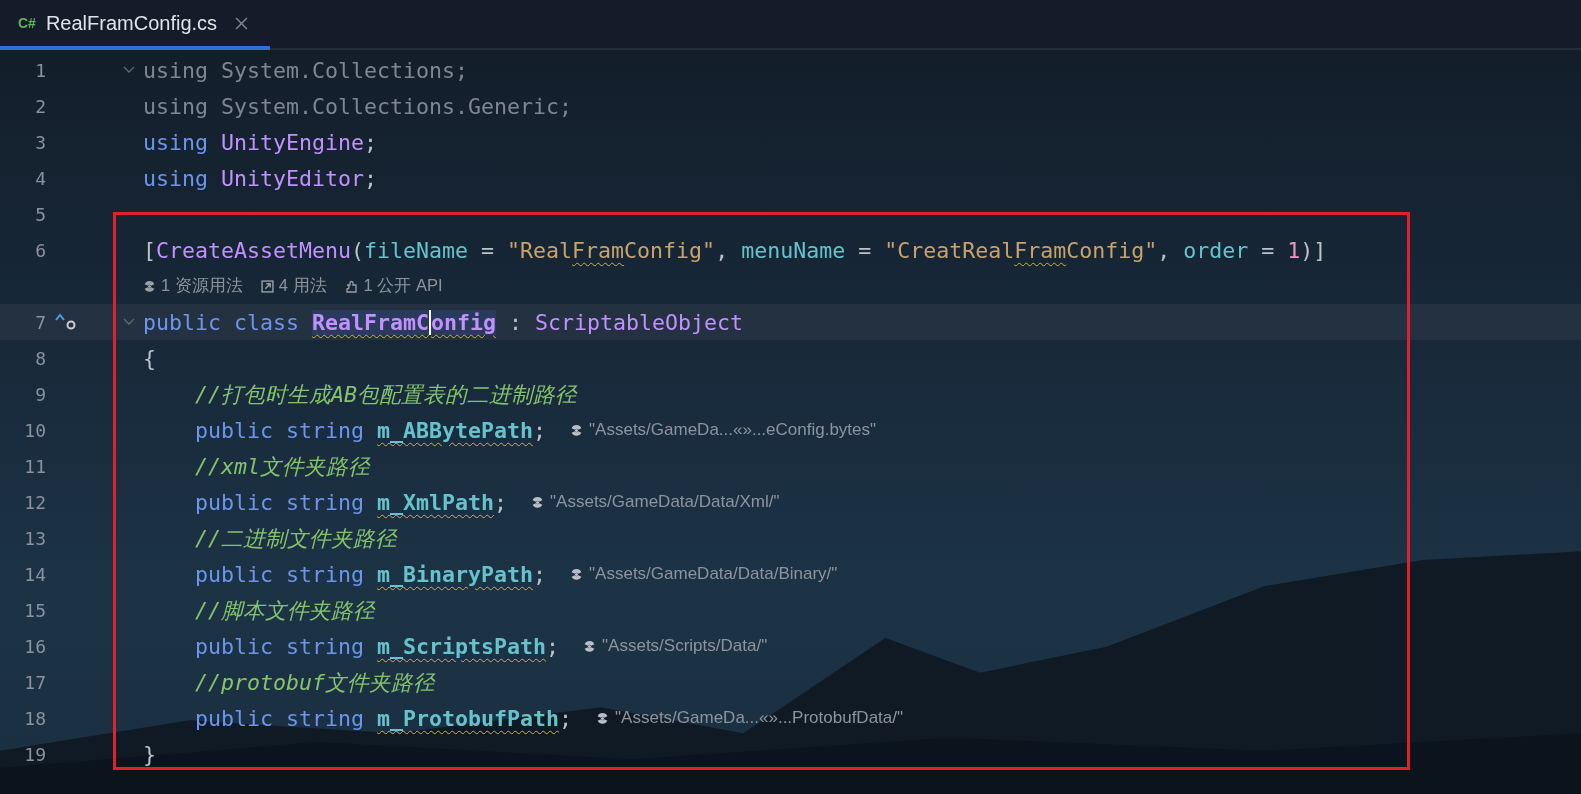  What do you see at coordinates (34, 718) in the screenshot?
I see `line-number: 18` at bounding box center [34, 718].